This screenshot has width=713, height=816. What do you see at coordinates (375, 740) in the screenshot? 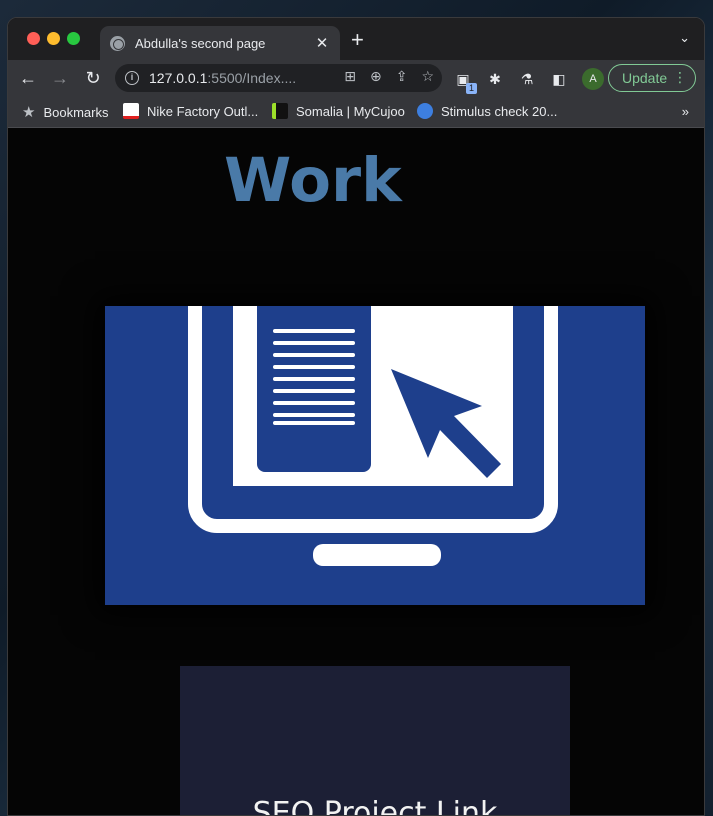
I see `project-card: SEO Project Link` at bounding box center [375, 740].